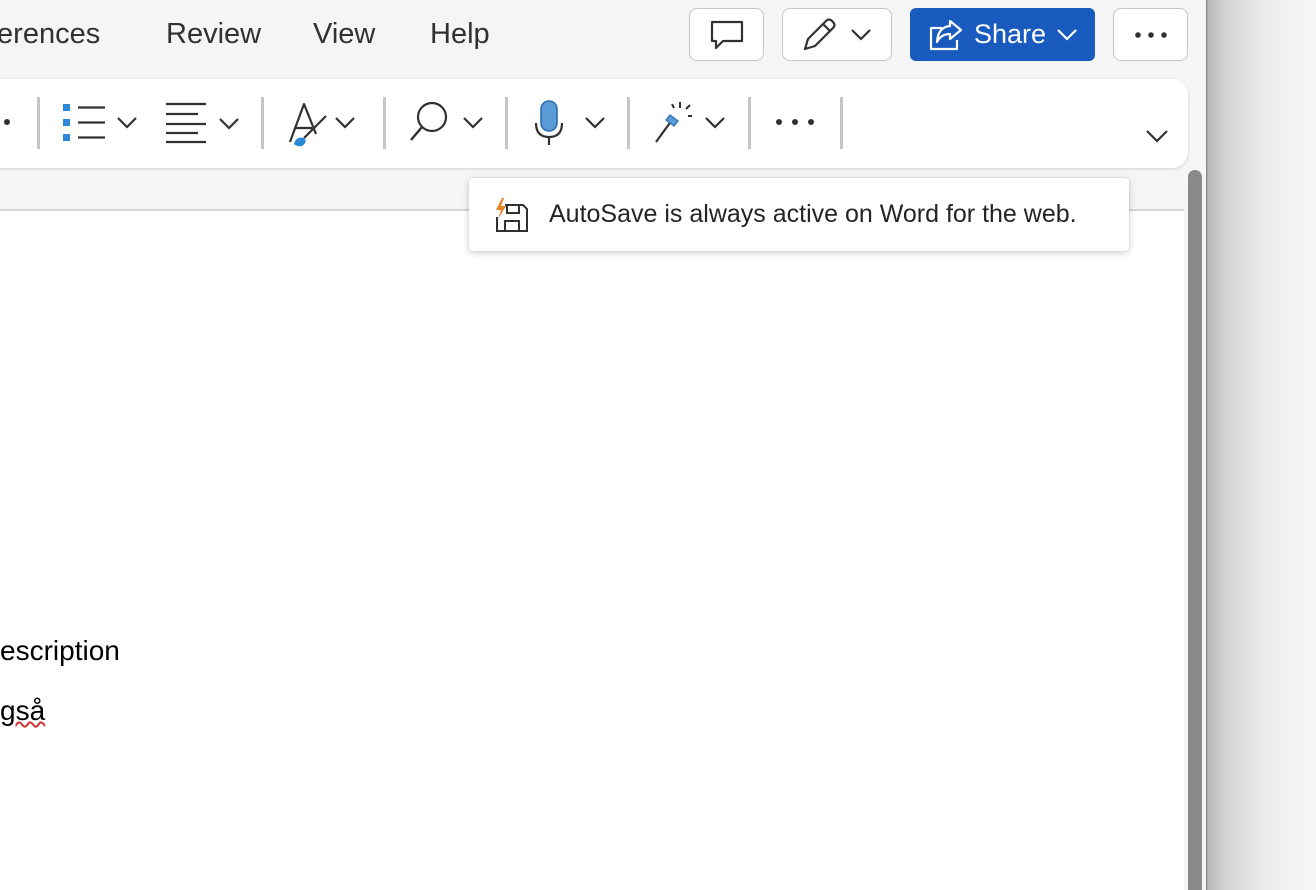  I want to click on autosave-icon, so click(511, 215).